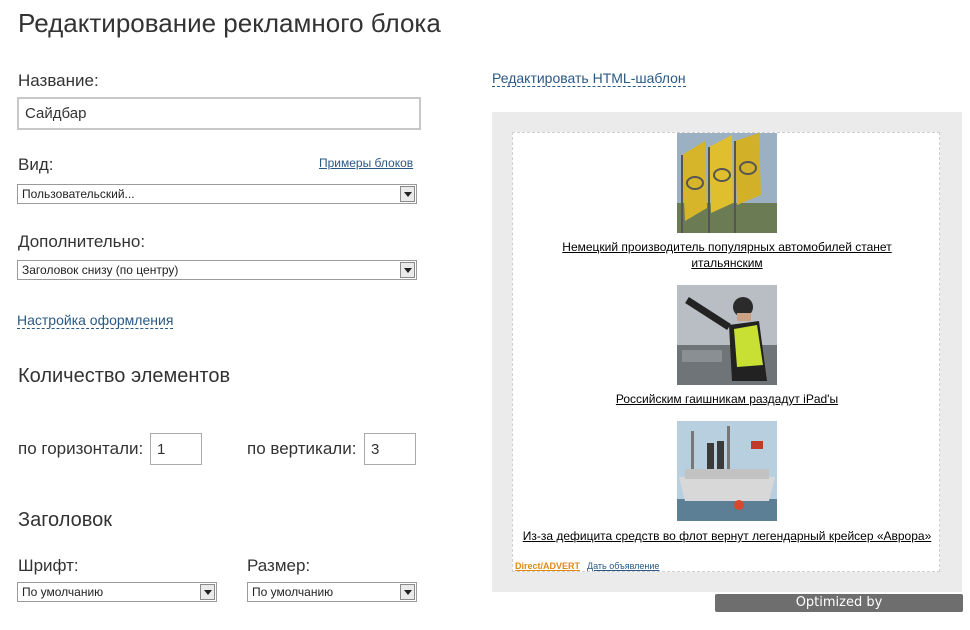 This screenshot has width=970, height=630. What do you see at coordinates (36, 164) in the screenshot?
I see `type-label: Вид:` at bounding box center [36, 164].